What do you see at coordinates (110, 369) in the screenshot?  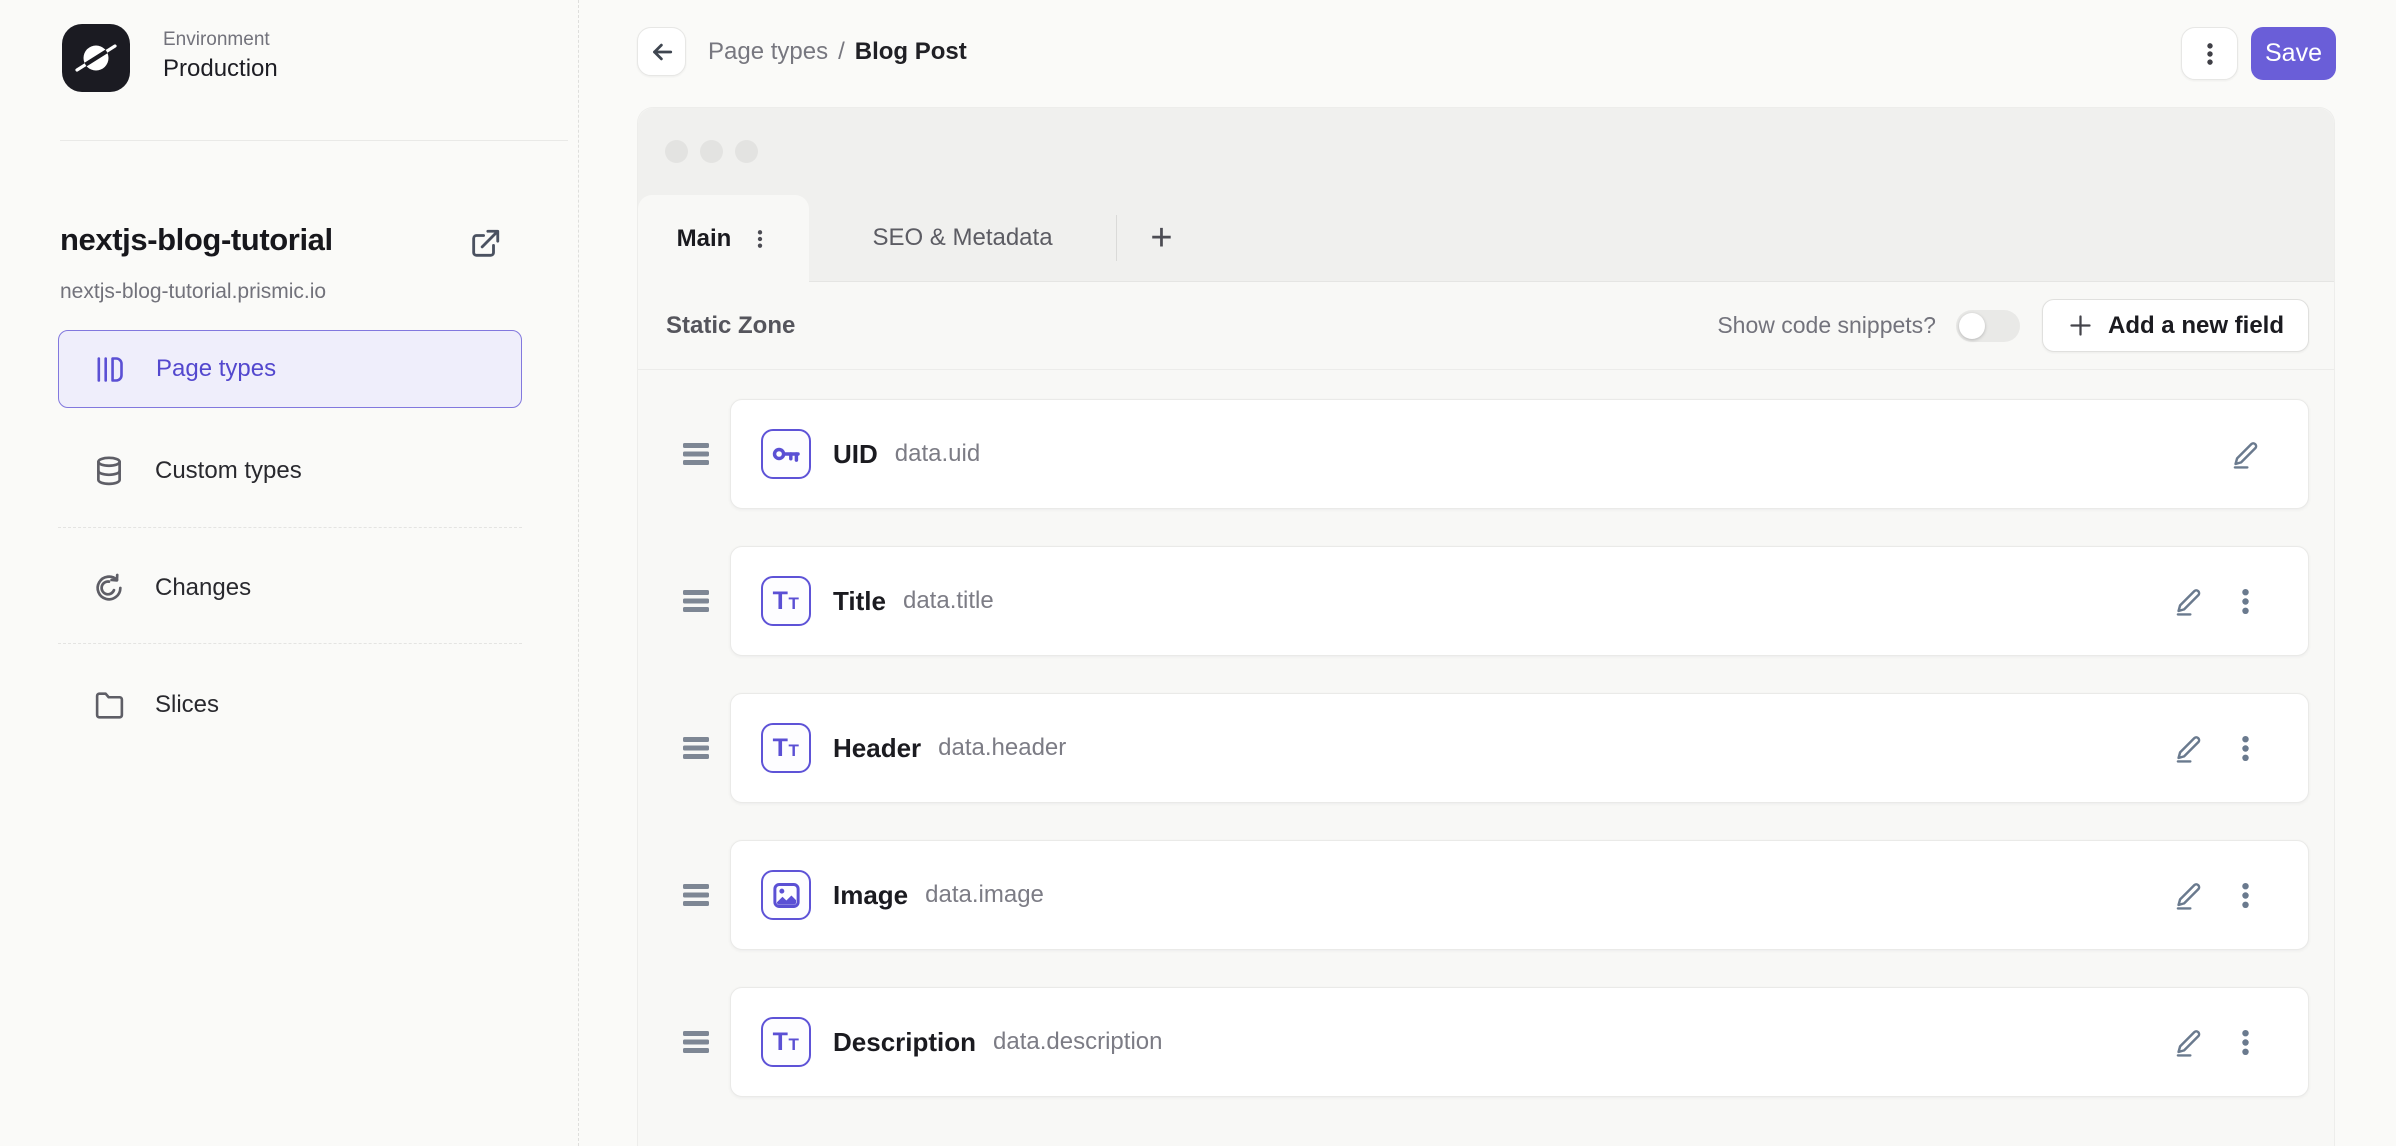 I see `page-types-icon` at bounding box center [110, 369].